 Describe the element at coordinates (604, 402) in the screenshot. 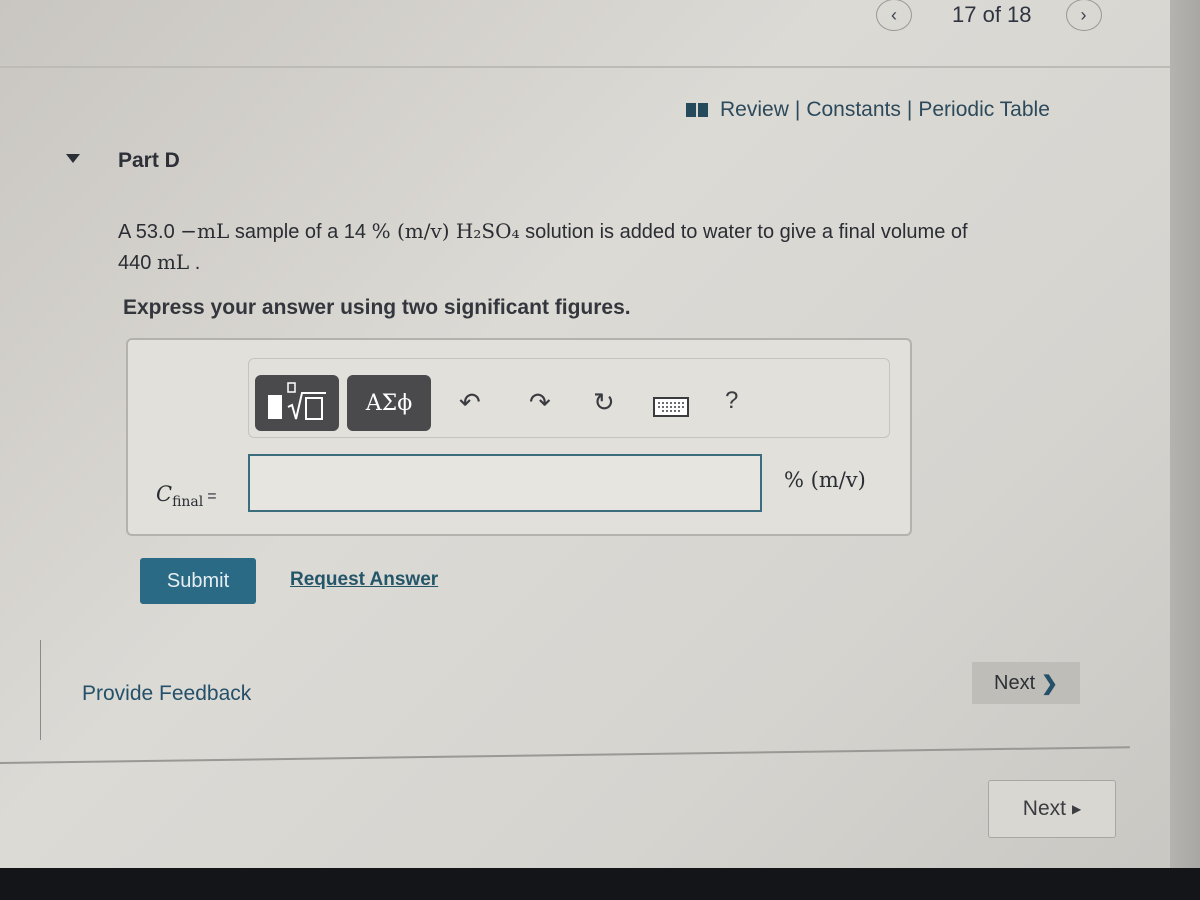

I see `reset-icon: ↻` at that location.